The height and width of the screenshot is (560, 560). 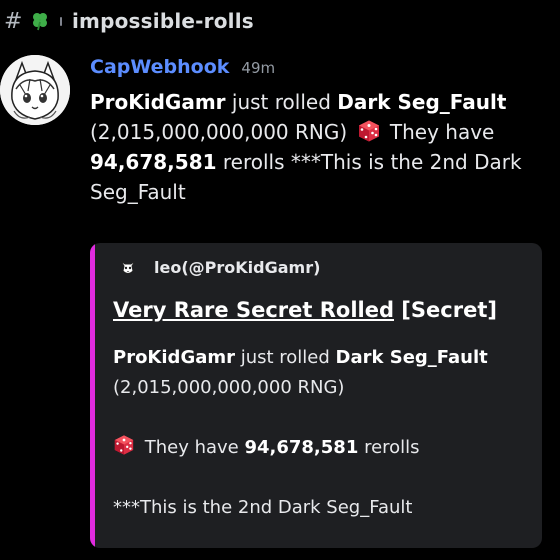 I want to click on rolled-text: just rolled, so click(x=281, y=102).